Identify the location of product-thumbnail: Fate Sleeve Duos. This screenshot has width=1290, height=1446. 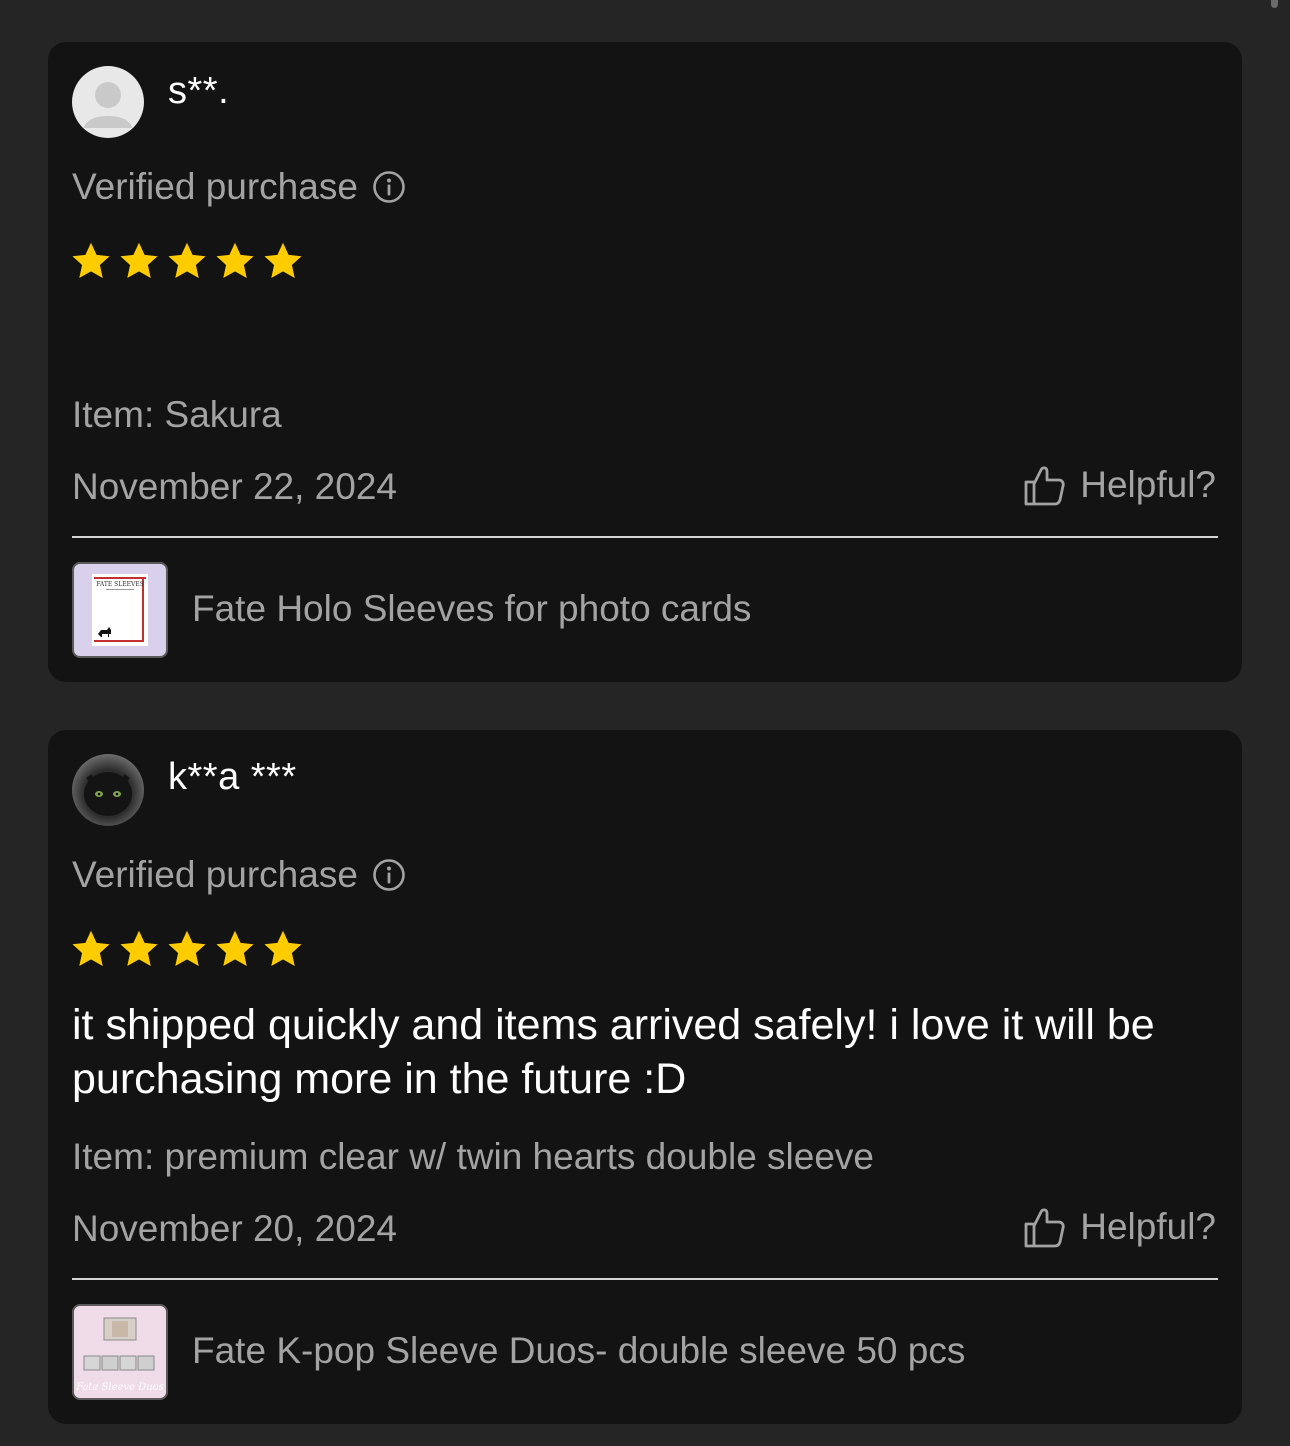
(120, 1352).